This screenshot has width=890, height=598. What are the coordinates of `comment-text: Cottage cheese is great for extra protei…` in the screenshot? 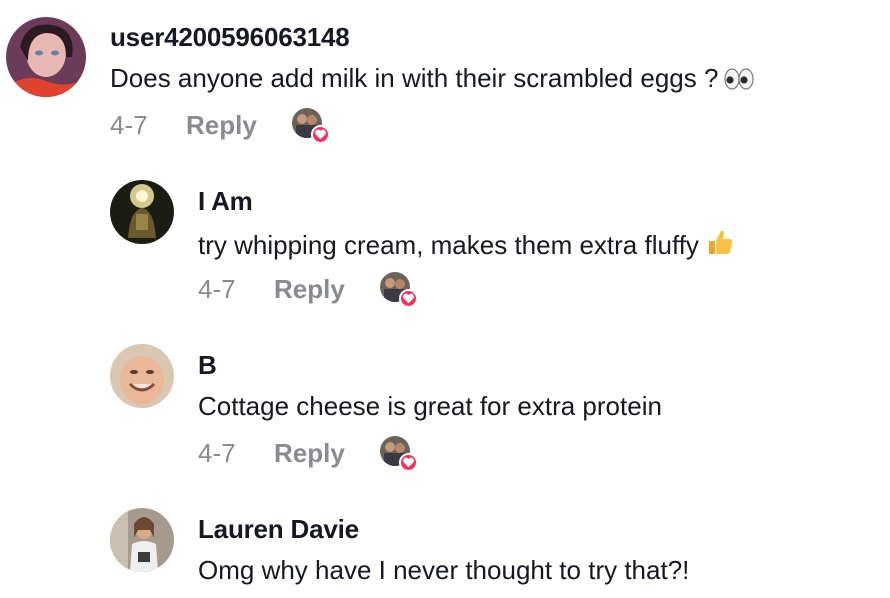 It's located at (430, 406).